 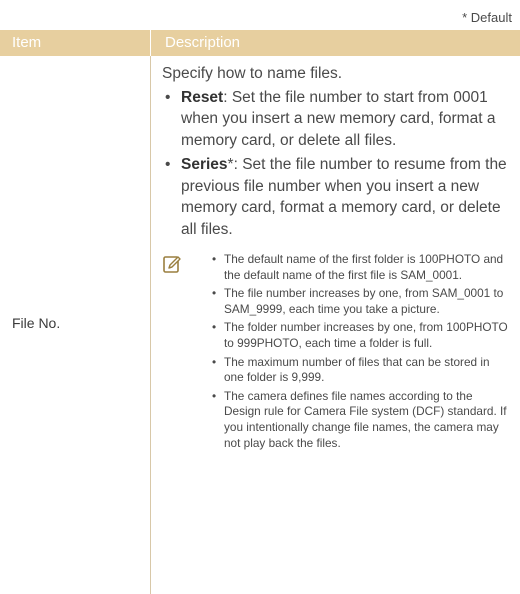 I want to click on header-divider, so click(x=150, y=43).